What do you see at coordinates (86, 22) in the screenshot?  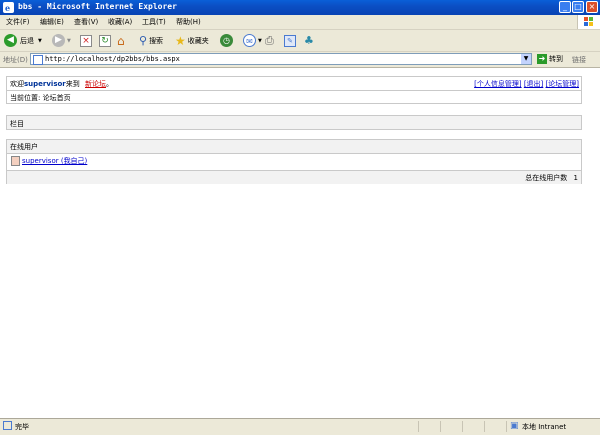 I see `menu-view: 查看(V)` at bounding box center [86, 22].